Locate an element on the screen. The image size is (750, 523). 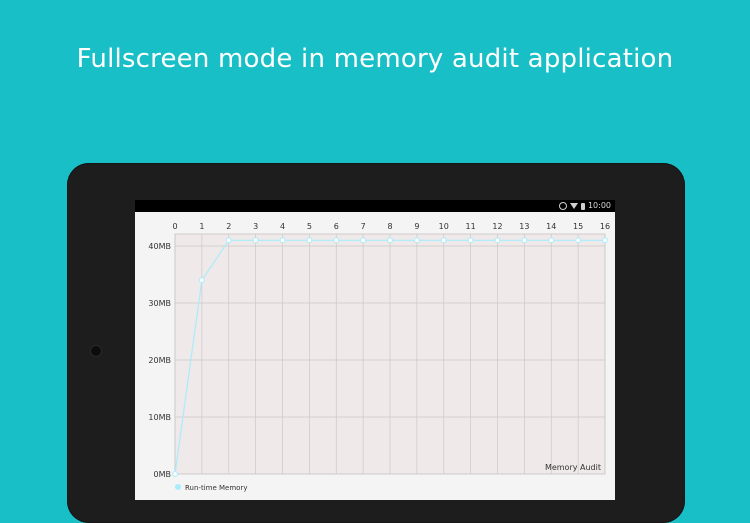
x-tick-labels: 0 1 2 3 4 5 6 7 8 9 10 11 12 13 14 15 16 is located at coordinates (391, 226).